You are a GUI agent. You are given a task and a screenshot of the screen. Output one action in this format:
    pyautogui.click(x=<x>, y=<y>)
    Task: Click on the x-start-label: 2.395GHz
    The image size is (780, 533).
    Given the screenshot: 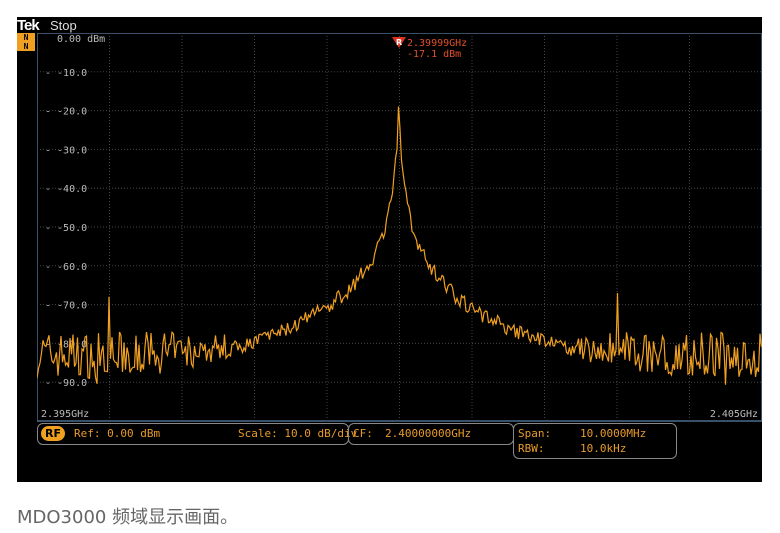 What is the action you would take?
    pyautogui.click(x=65, y=414)
    